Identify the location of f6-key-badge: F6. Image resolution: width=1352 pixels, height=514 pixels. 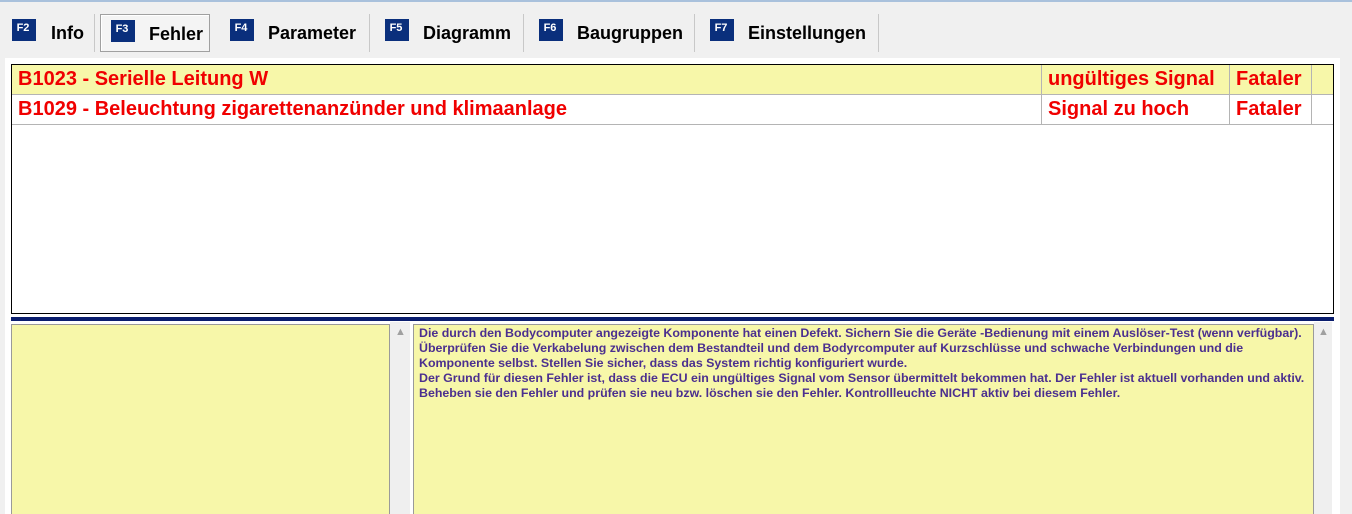
(551, 30).